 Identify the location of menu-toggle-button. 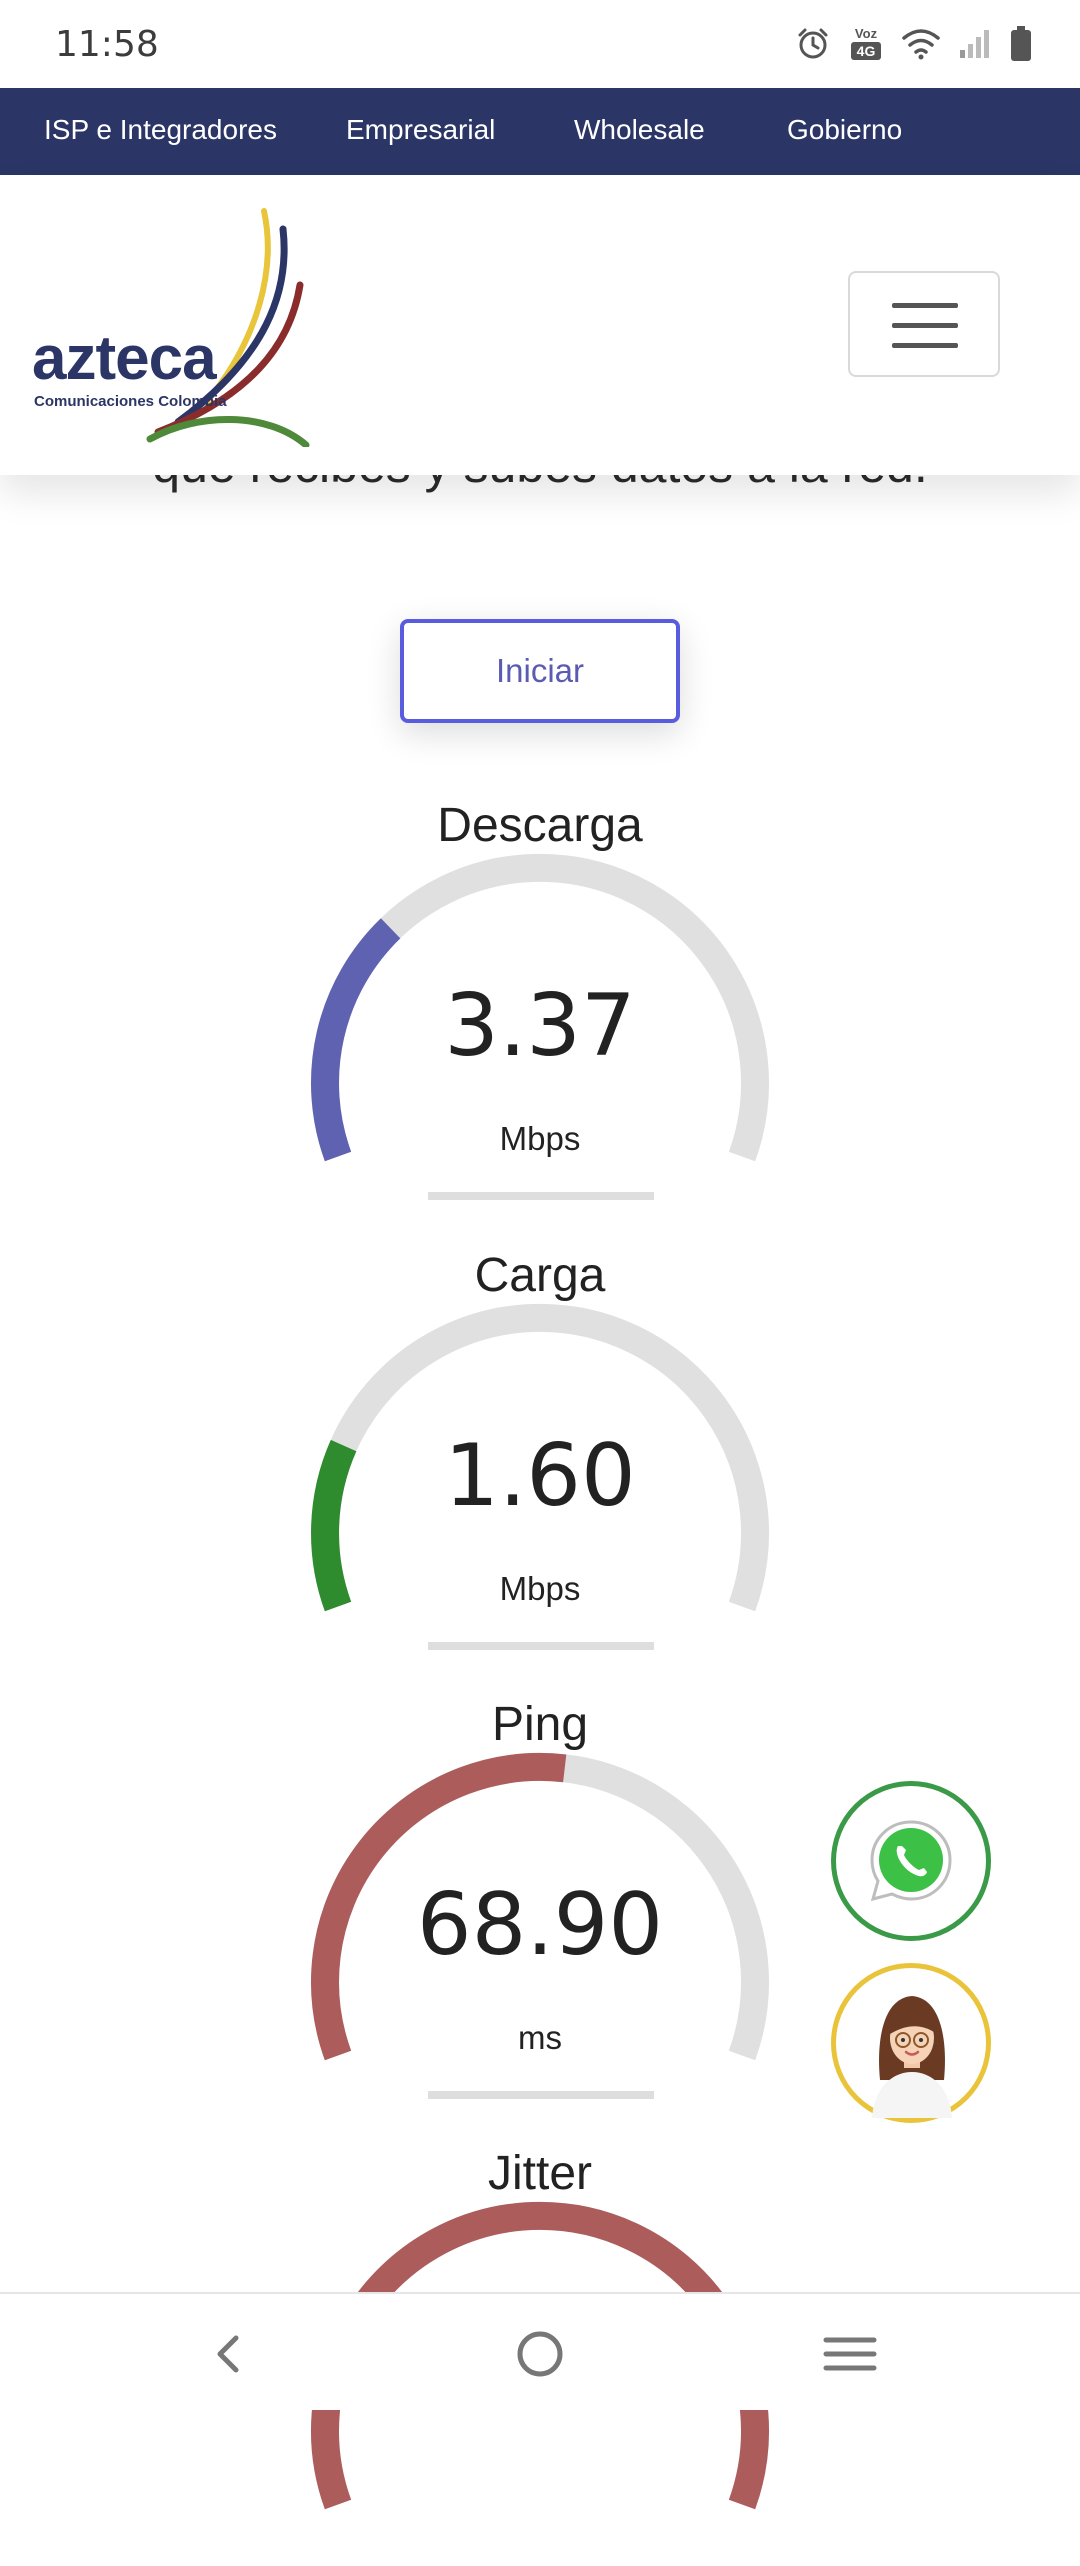
(924, 324).